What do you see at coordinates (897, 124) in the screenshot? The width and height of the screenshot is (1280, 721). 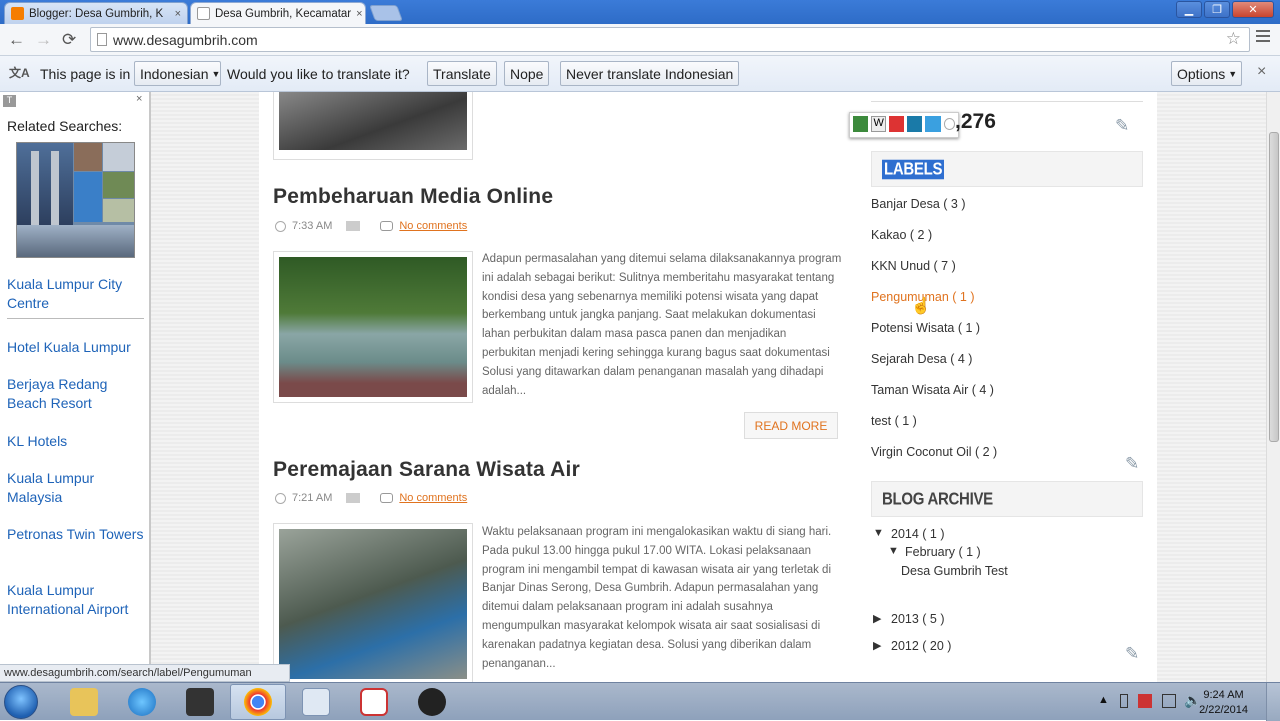 I see `youtube-icon` at bounding box center [897, 124].